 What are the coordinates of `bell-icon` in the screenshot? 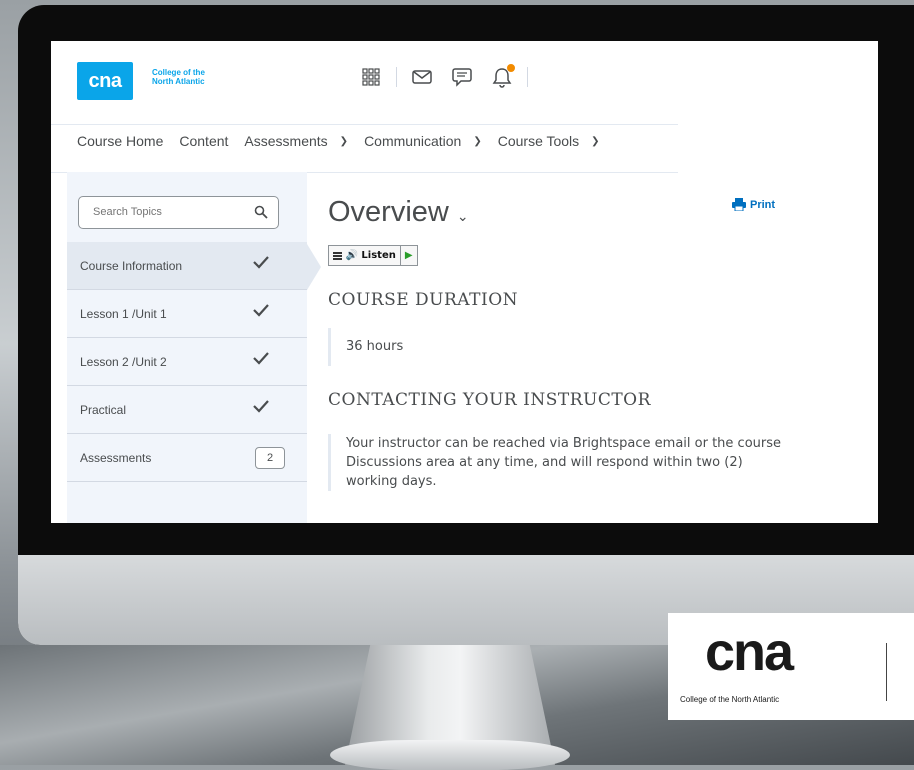 It's located at (503, 76).